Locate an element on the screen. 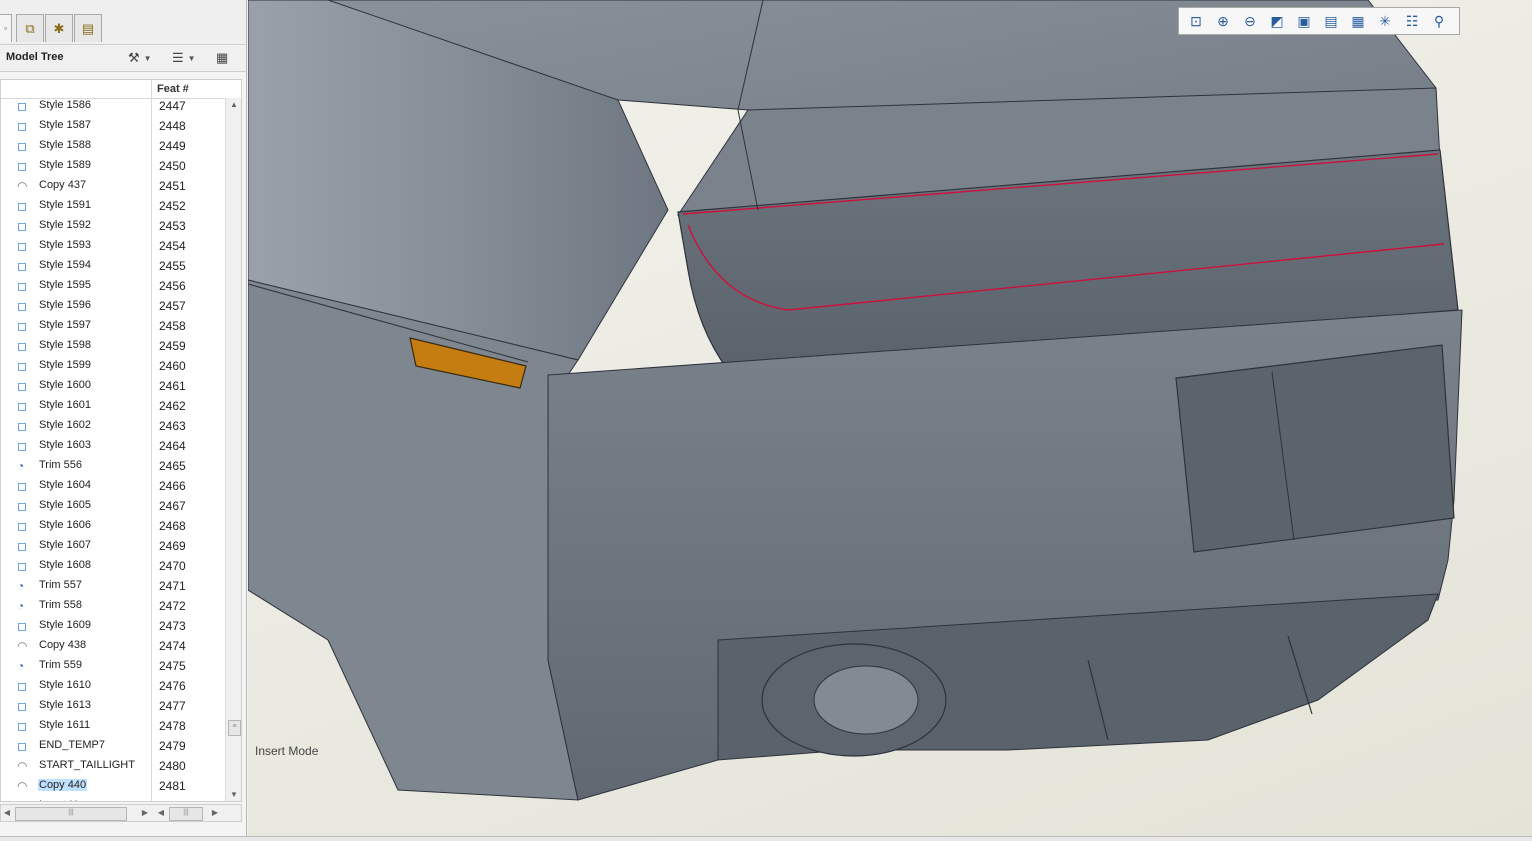  settings-tools-icon: ⚒ ▼ is located at coordinates (140, 58).